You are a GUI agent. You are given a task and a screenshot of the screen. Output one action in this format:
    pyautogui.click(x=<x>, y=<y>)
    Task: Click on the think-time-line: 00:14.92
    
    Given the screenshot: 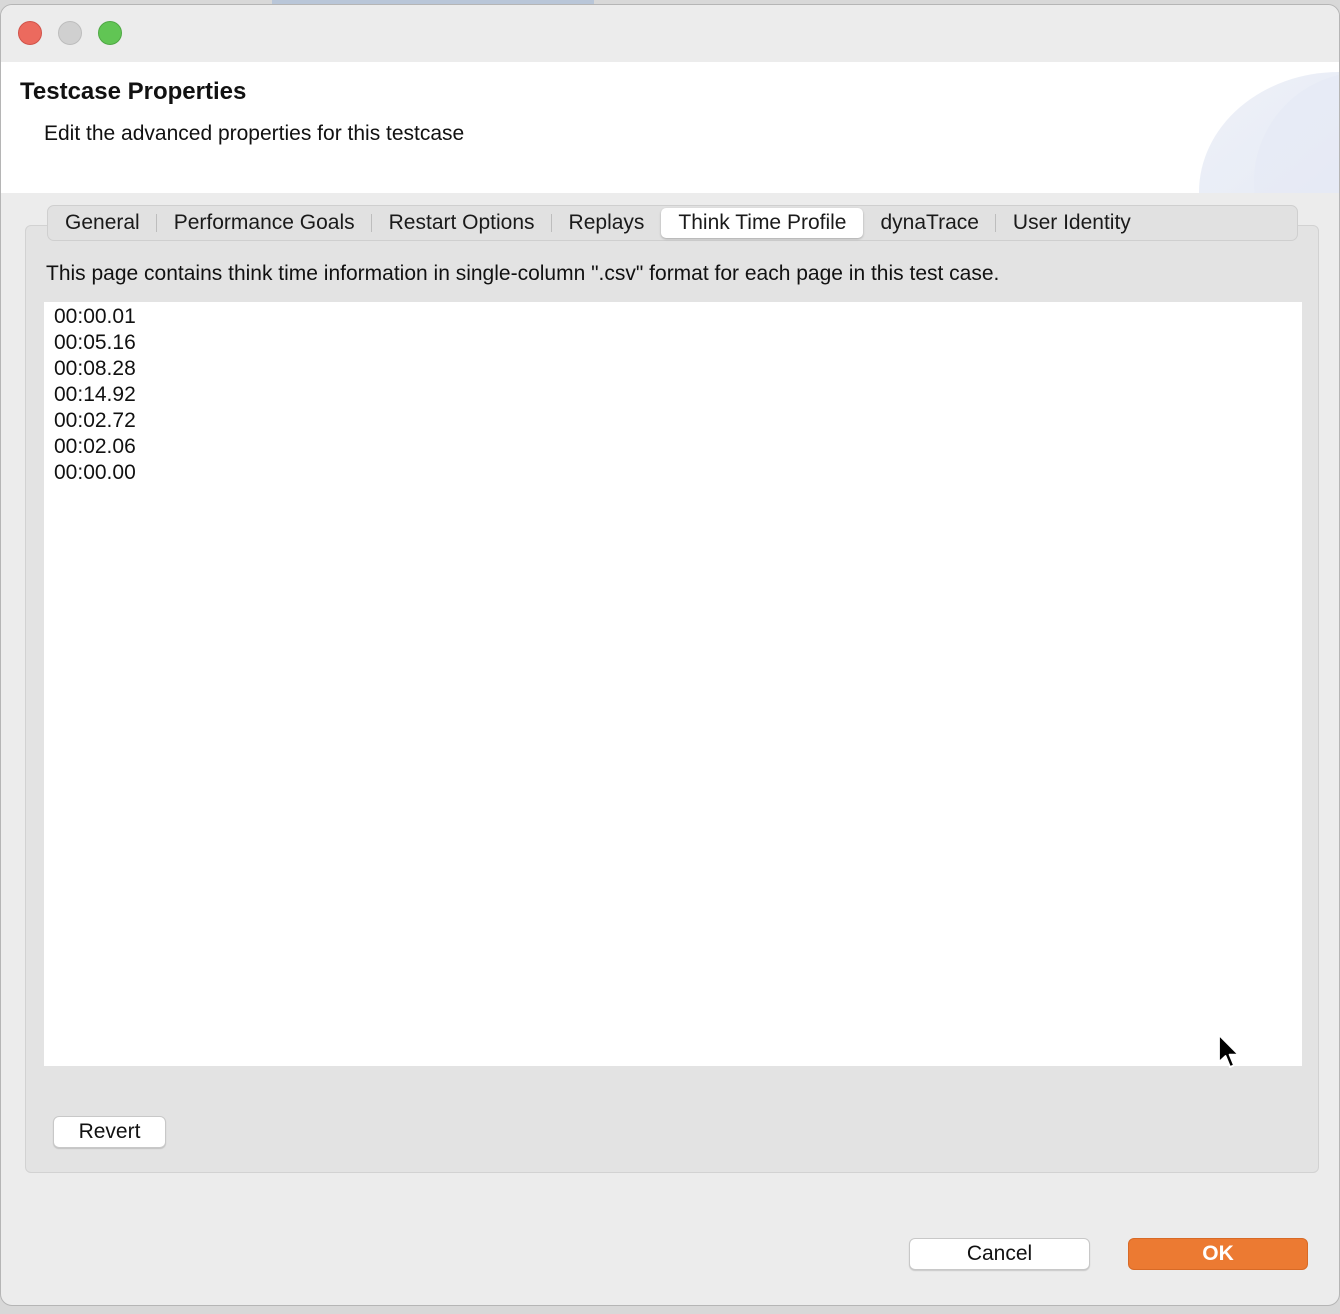 What is the action you would take?
    pyautogui.click(x=95, y=394)
    